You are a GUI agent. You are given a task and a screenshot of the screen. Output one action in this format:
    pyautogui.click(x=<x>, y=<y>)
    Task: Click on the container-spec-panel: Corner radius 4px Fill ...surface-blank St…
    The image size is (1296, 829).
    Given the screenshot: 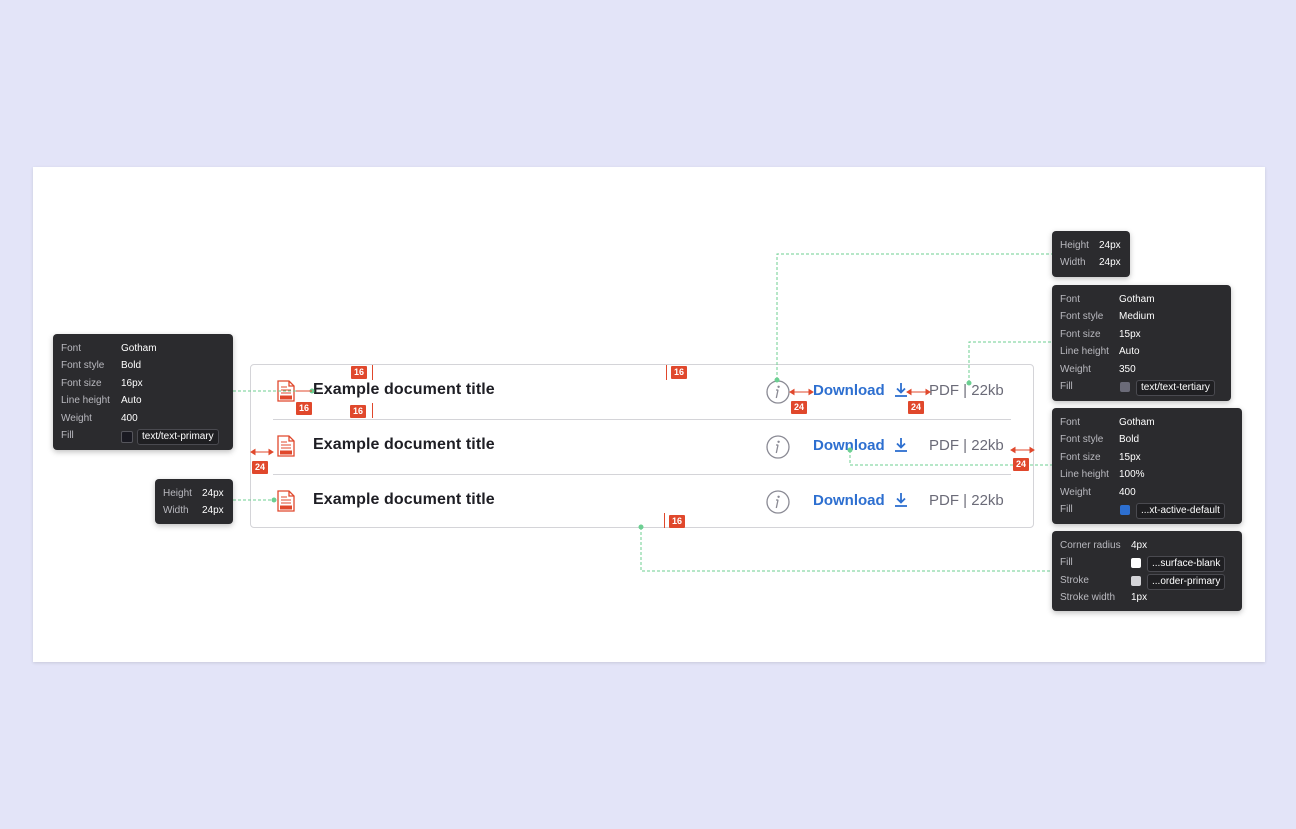 What is the action you would take?
    pyautogui.click(x=1147, y=571)
    